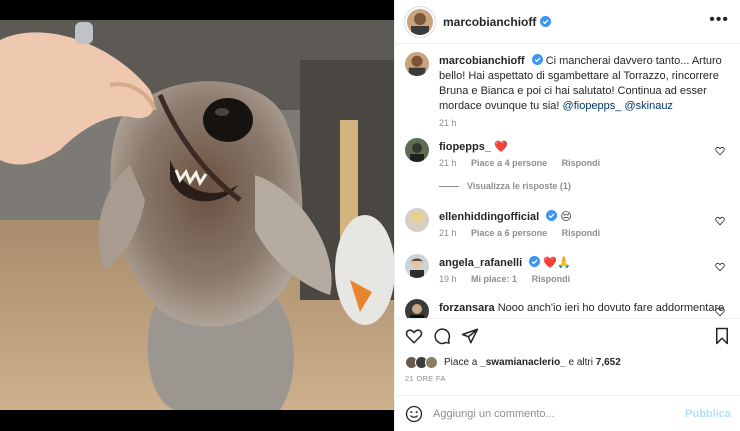  Describe the element at coordinates (425, 378) in the screenshot. I see `post-timestamp: 21 ORE FA` at that location.